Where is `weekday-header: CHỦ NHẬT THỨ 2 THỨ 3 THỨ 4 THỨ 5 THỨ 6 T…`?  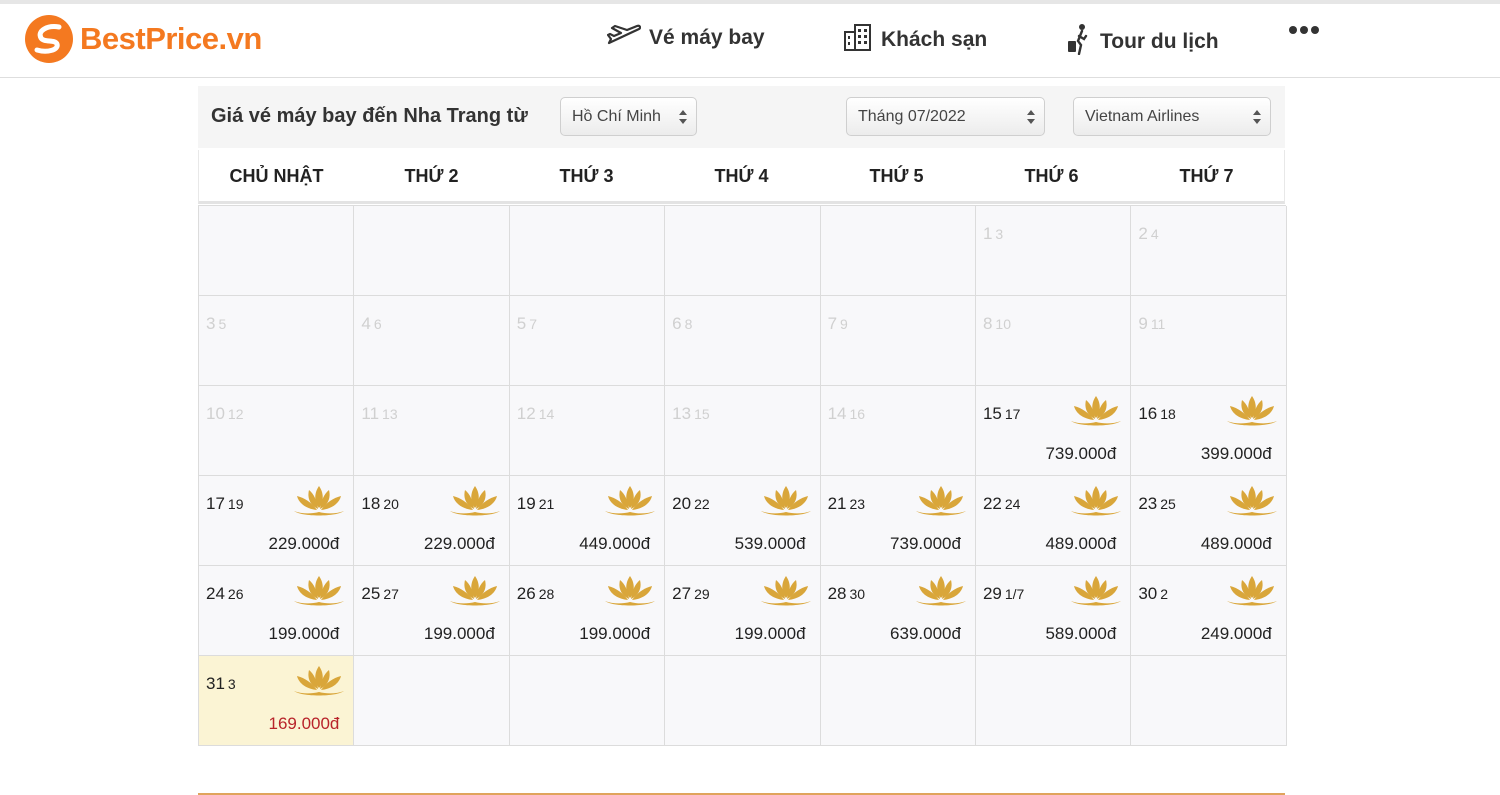
weekday-header: CHỦ NHẬT THỨ 2 THỨ 3 THỨ 4 THỨ 5 THỨ 6 T… is located at coordinates (741, 177).